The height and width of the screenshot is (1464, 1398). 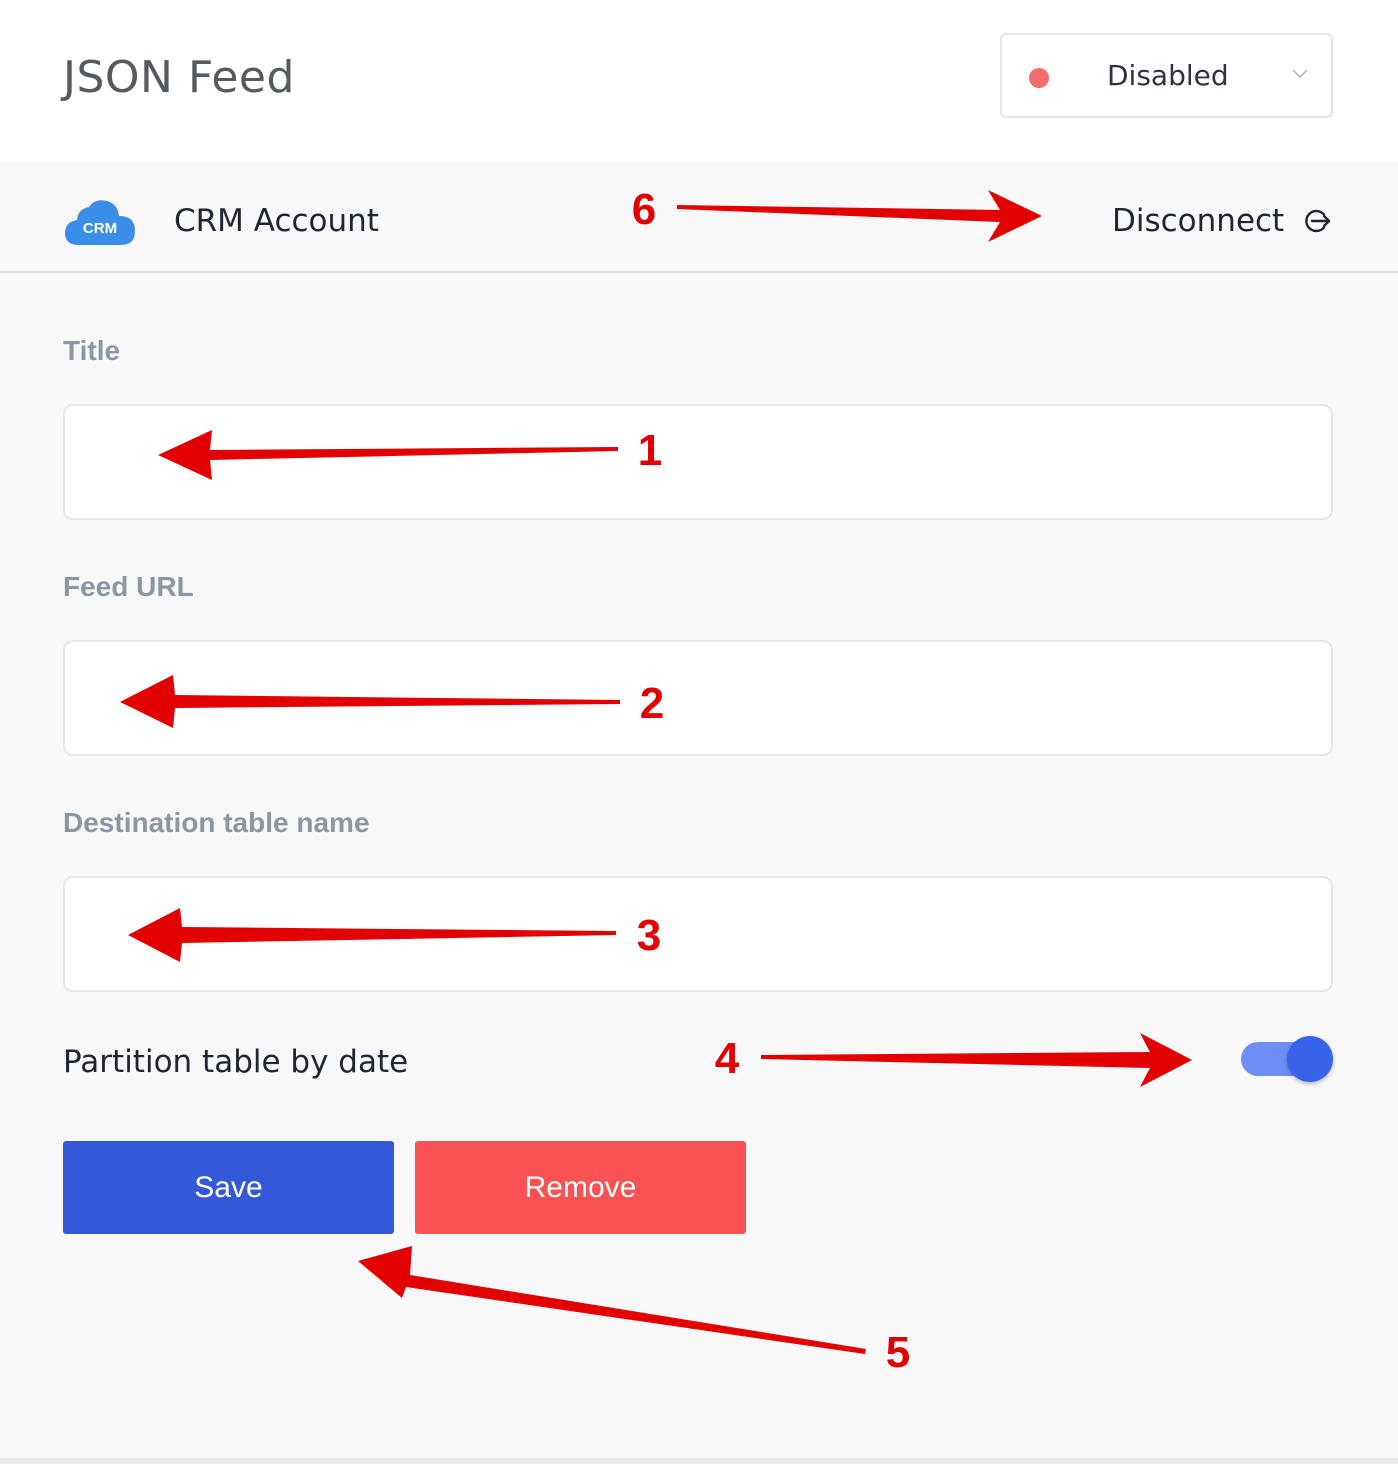 I want to click on status-label: Disabled, so click(x=1168, y=75).